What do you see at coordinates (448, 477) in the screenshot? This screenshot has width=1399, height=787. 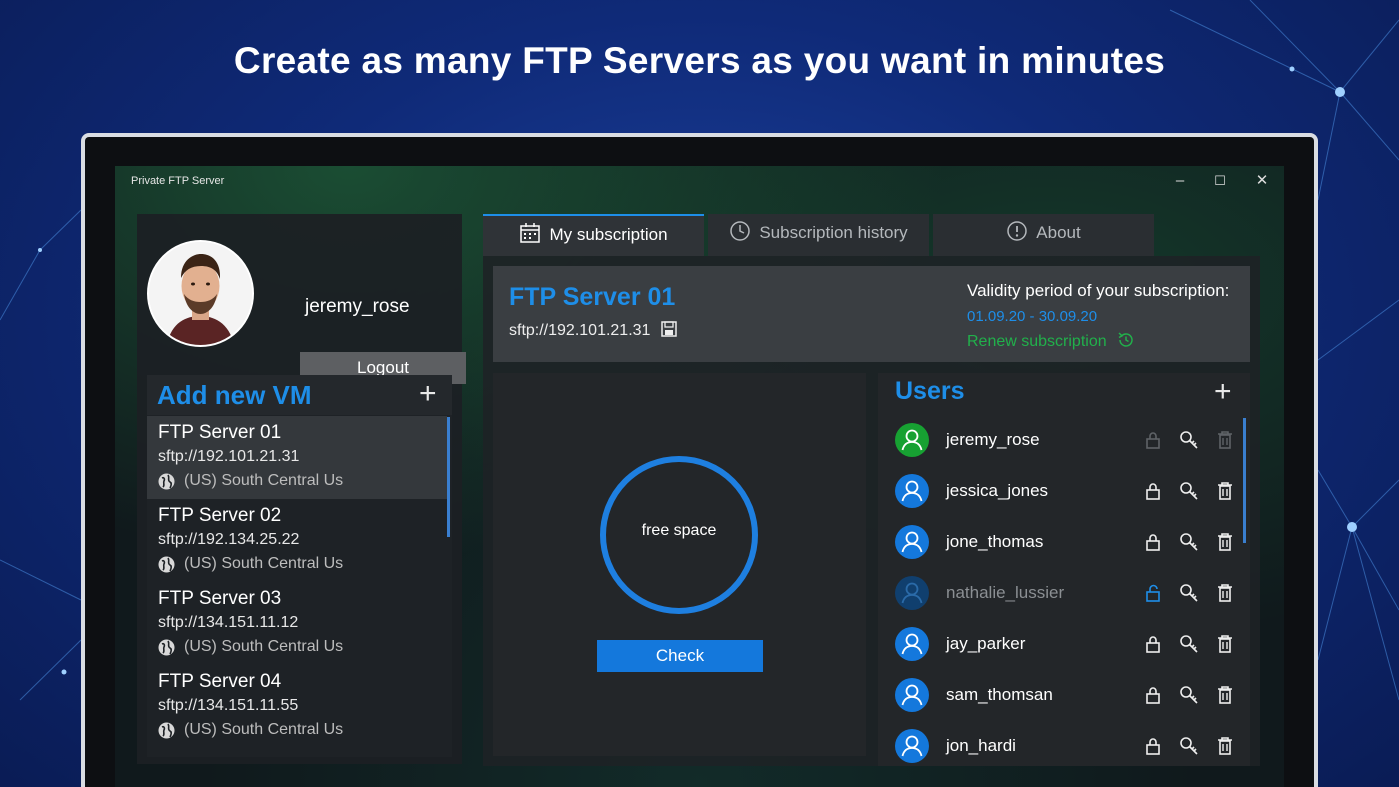 I see `vm-list-scrollbar` at bounding box center [448, 477].